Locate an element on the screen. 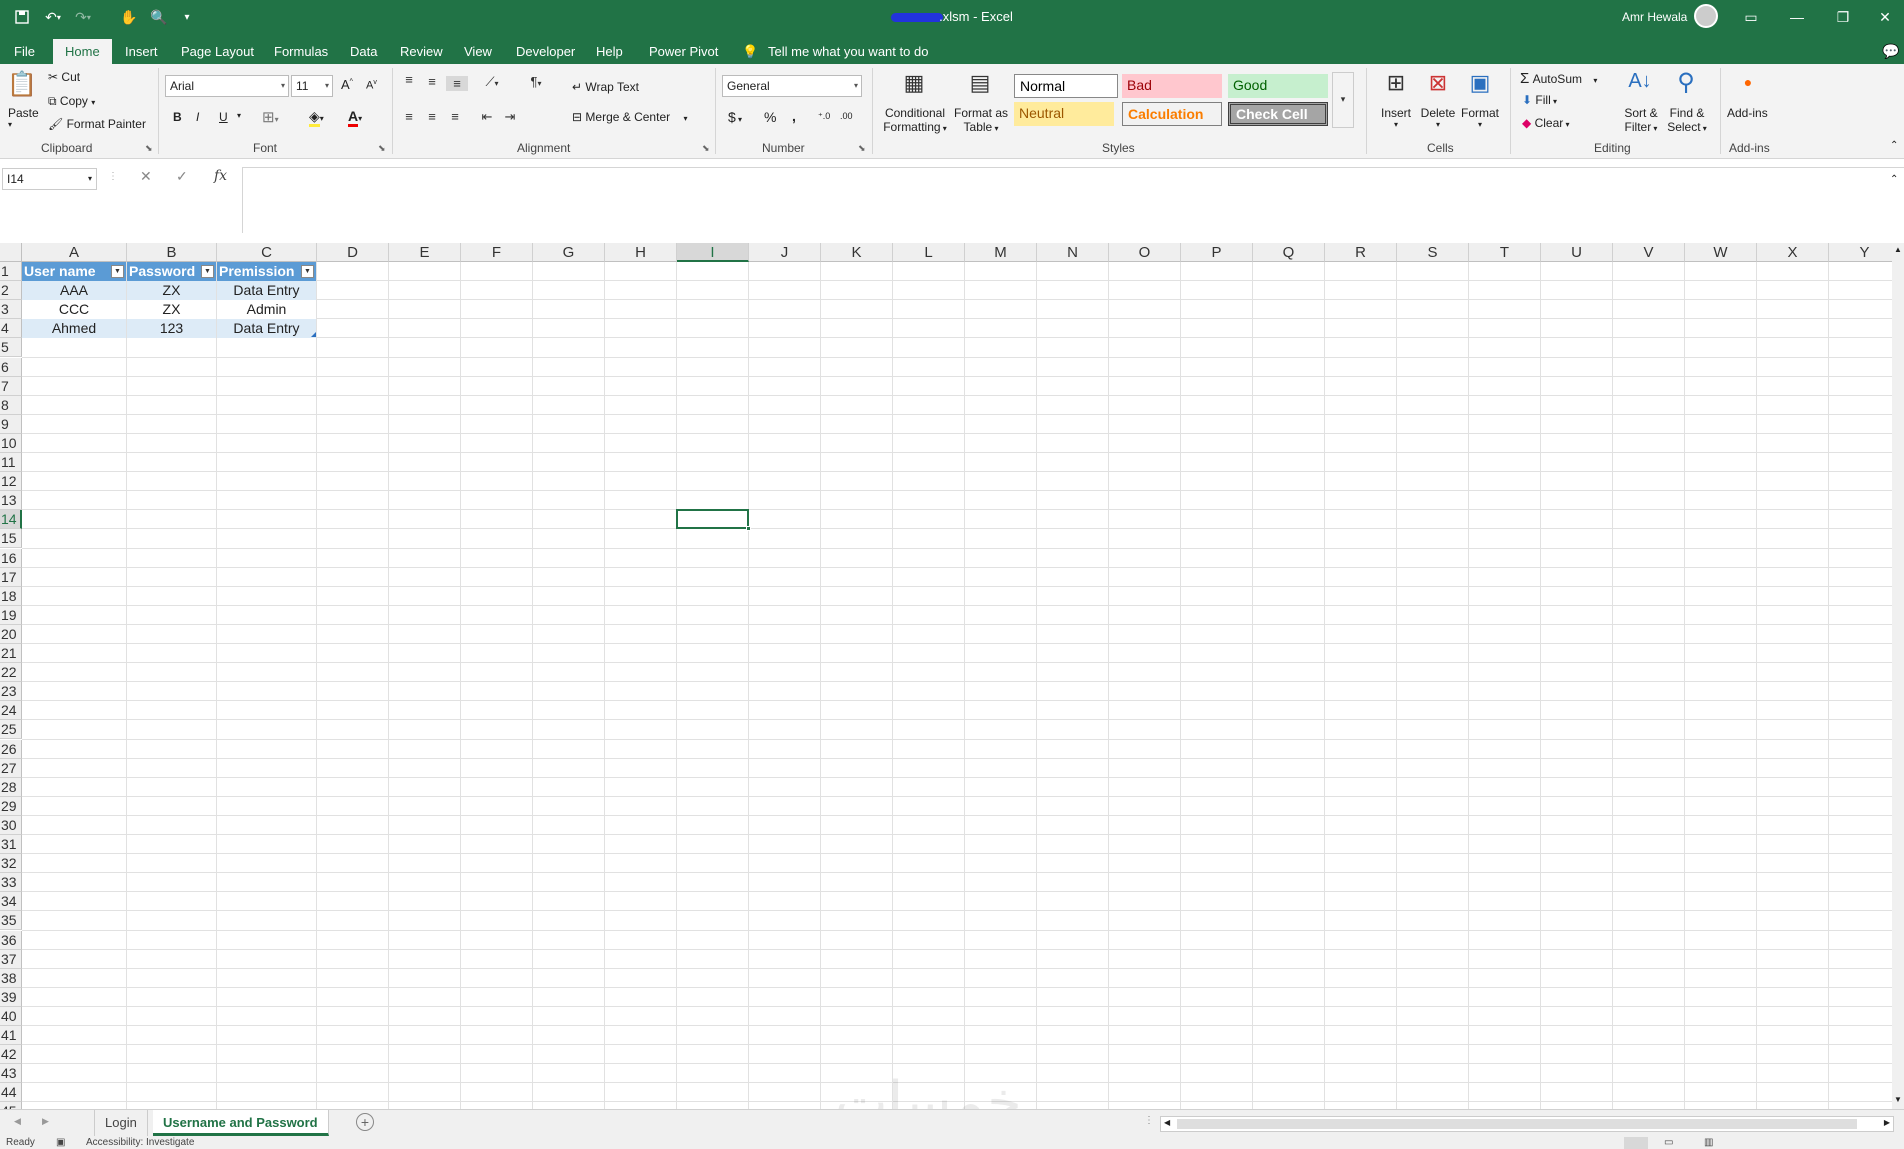  column-header-e: E is located at coordinates (425, 252).